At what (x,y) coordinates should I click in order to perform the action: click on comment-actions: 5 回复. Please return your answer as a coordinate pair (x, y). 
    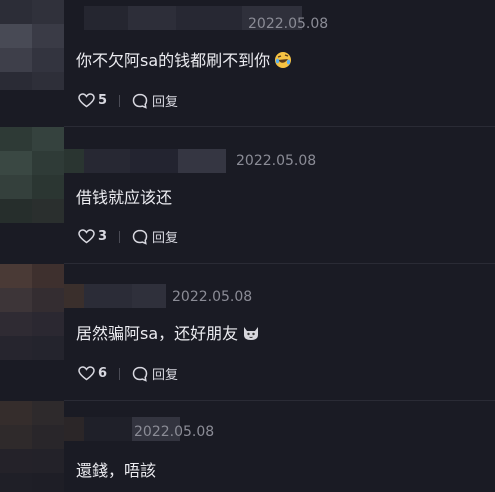
    Looking at the image, I should click on (128, 100).